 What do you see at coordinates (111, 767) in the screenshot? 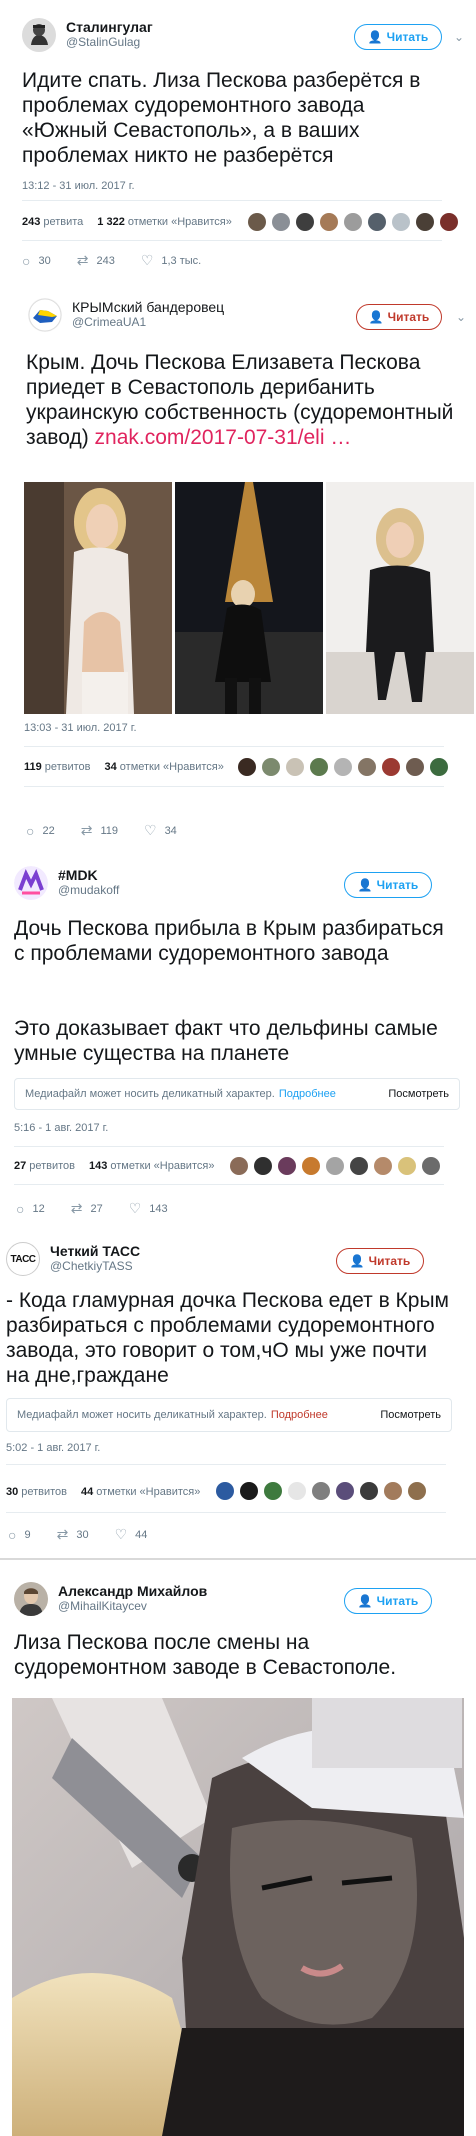
I see `likes-count: 34` at bounding box center [111, 767].